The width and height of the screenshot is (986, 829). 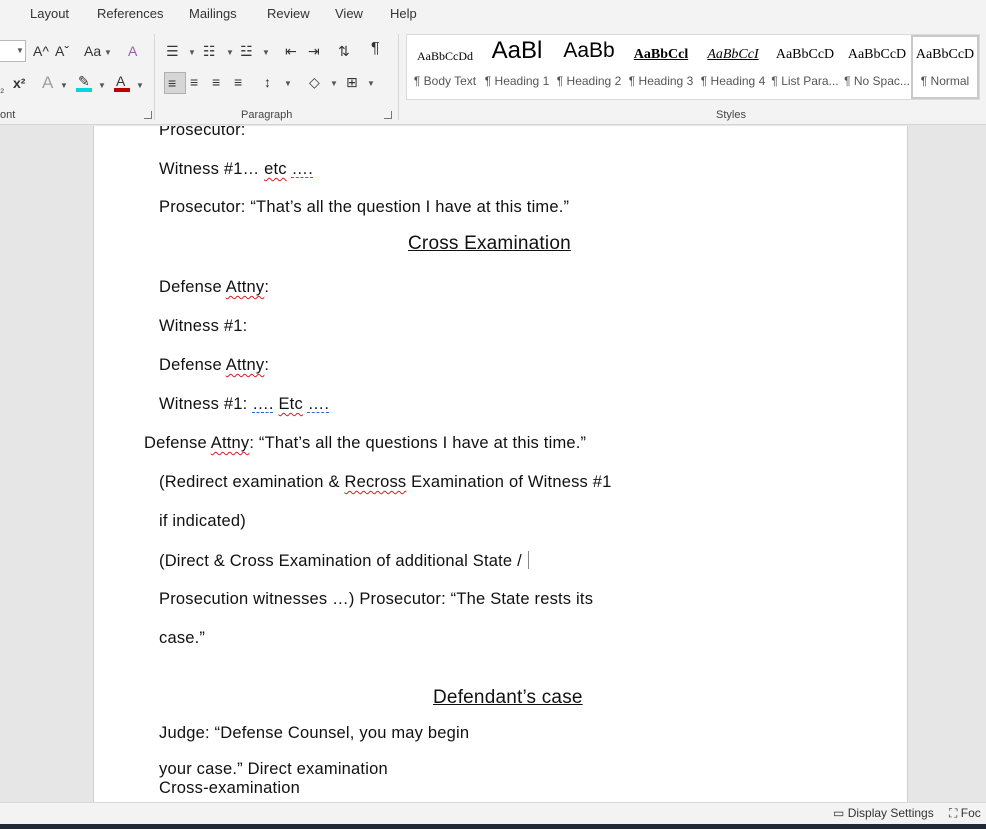 I want to click on status-bar: ▭ Display Settings ⛶ Foc, so click(x=493, y=813).